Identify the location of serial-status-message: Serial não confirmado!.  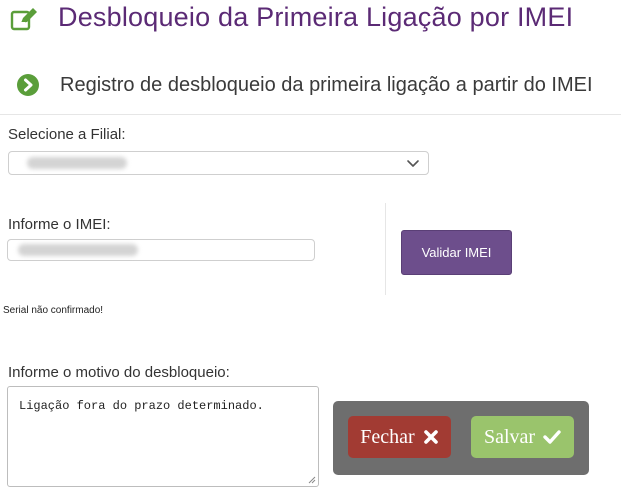
(53, 310).